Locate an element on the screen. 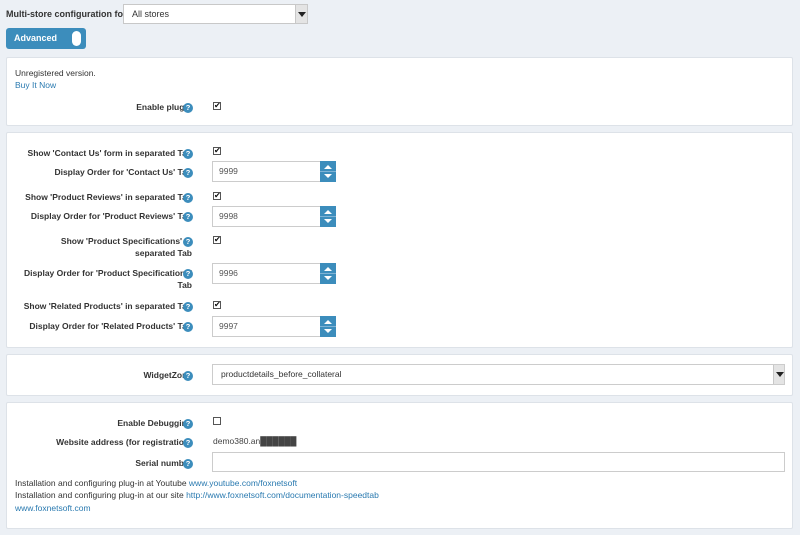 The image size is (800, 535). reviews-order-input: 9998 is located at coordinates (266, 216).